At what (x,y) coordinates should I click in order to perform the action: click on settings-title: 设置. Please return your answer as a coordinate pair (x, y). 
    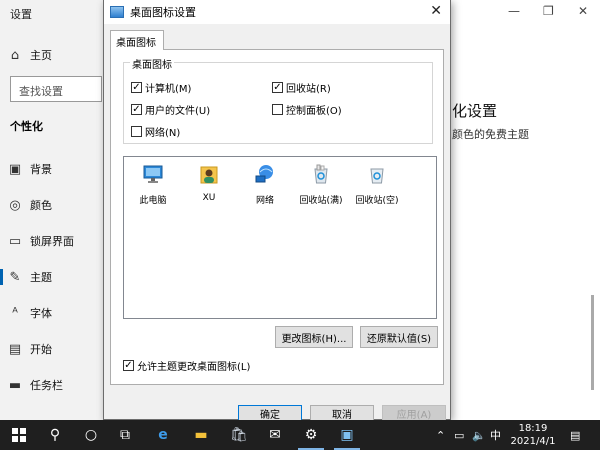
    Looking at the image, I should click on (21, 14).